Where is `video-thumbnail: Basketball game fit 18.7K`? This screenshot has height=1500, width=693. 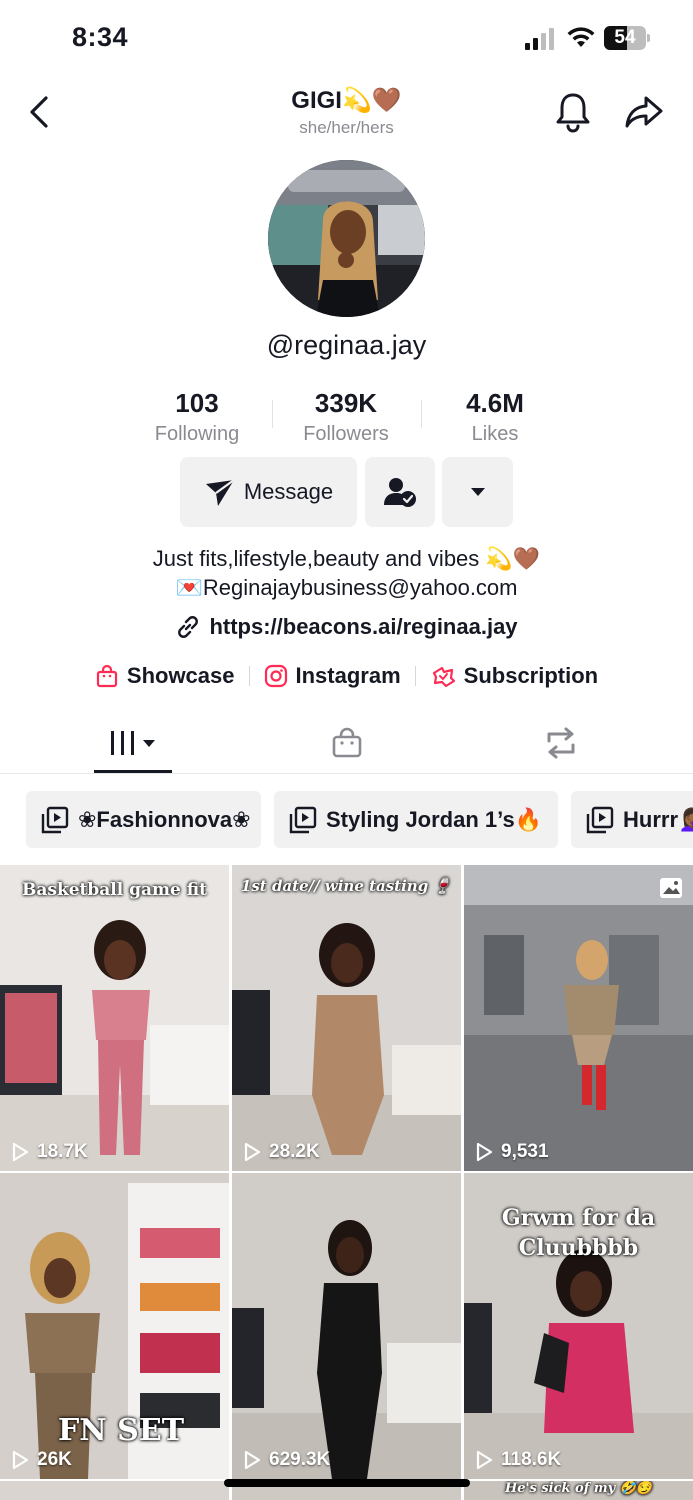 video-thumbnail: Basketball game fit 18.7K is located at coordinates (114, 1018).